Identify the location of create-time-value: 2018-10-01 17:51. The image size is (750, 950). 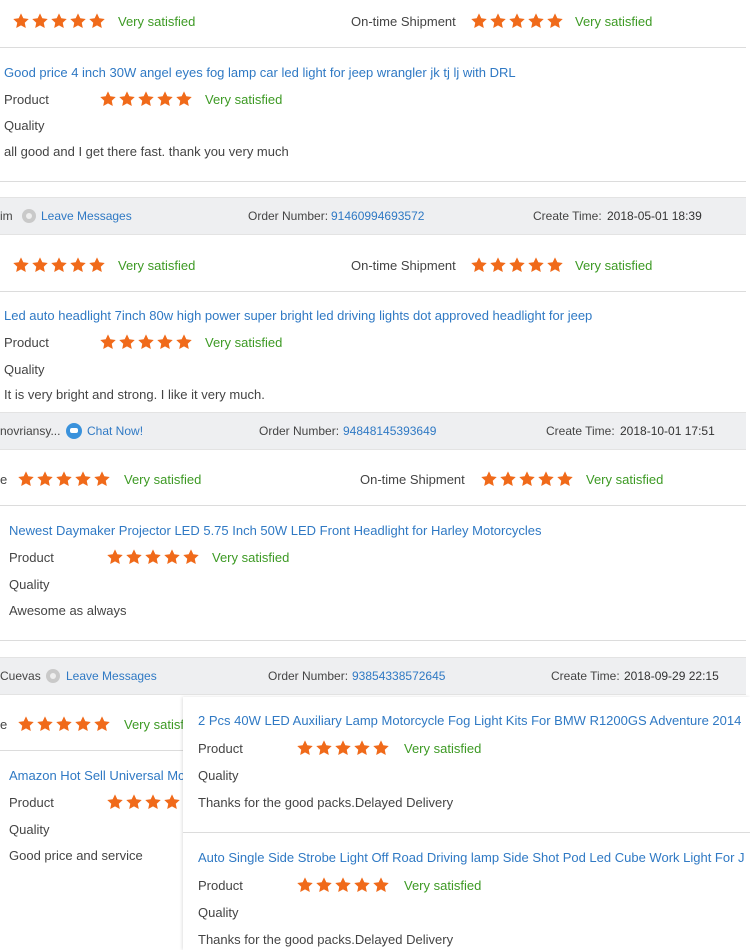
(667, 431).